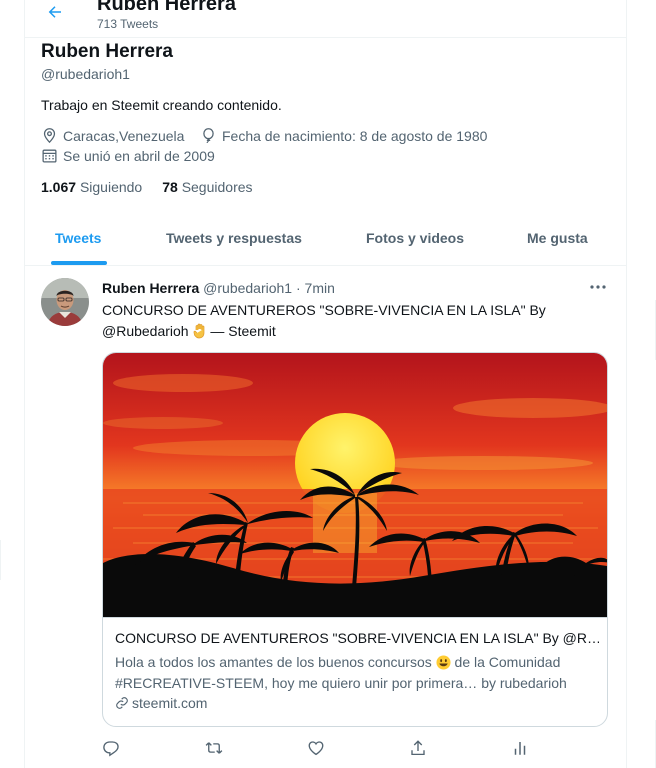 Image resolution: width=656 pixels, height=768 pixels. Describe the element at coordinates (557, 238) in the screenshot. I see `tab-likes: Me gusta` at that location.